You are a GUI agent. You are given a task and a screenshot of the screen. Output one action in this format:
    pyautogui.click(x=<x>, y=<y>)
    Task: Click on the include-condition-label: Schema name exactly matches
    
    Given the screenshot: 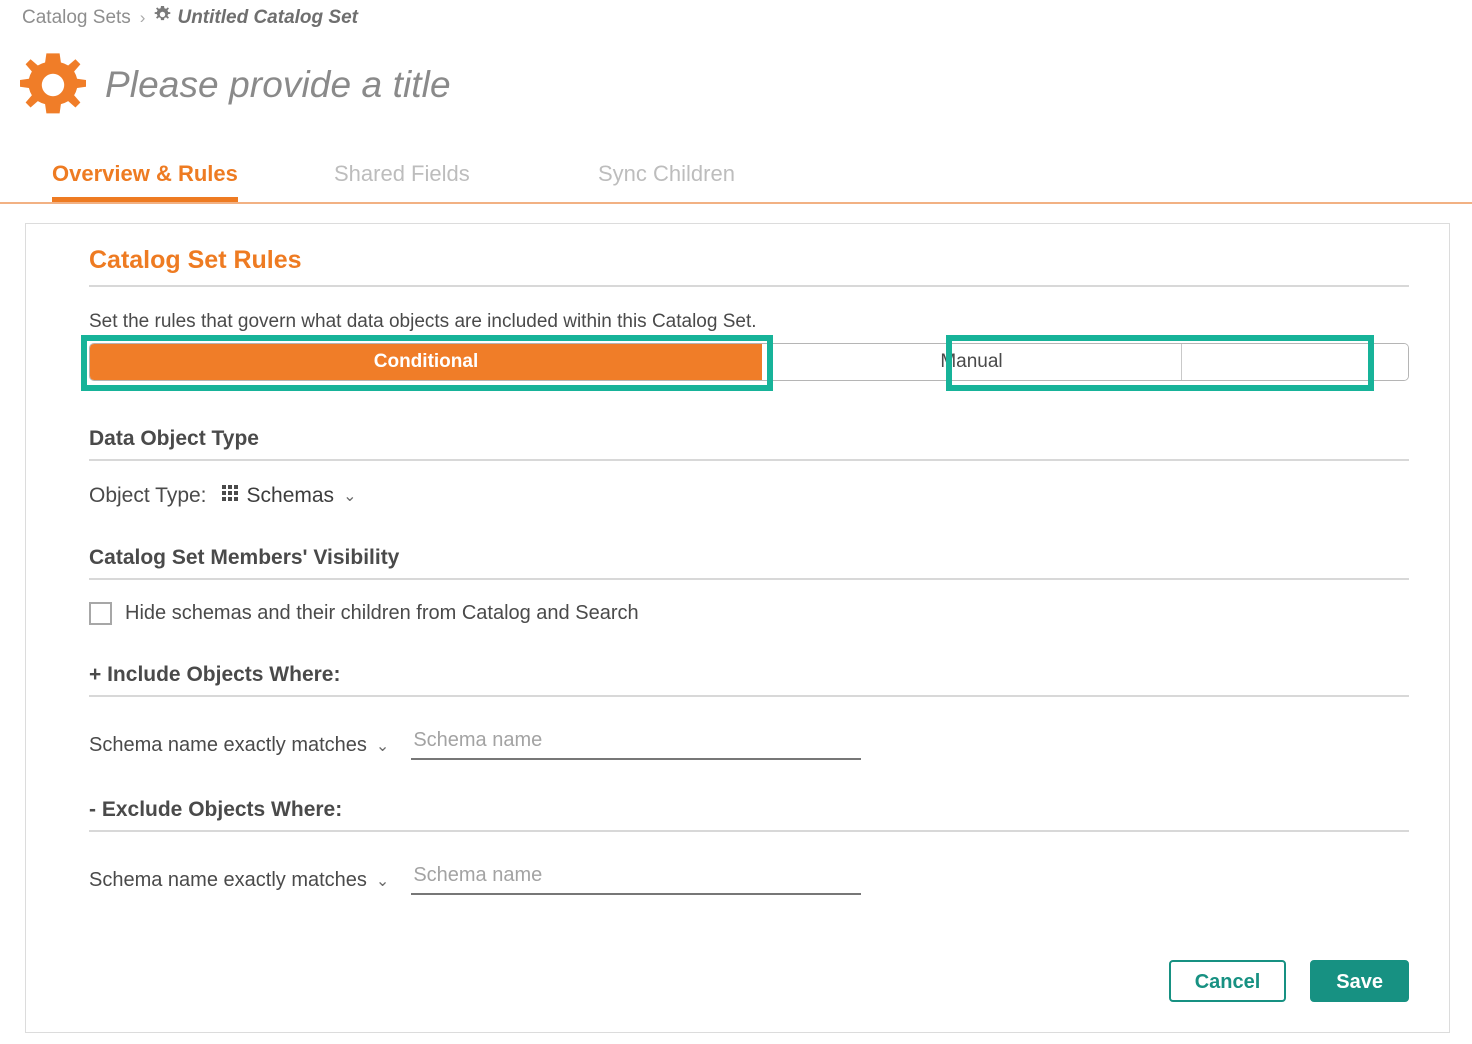 What is the action you would take?
    pyautogui.click(x=228, y=745)
    